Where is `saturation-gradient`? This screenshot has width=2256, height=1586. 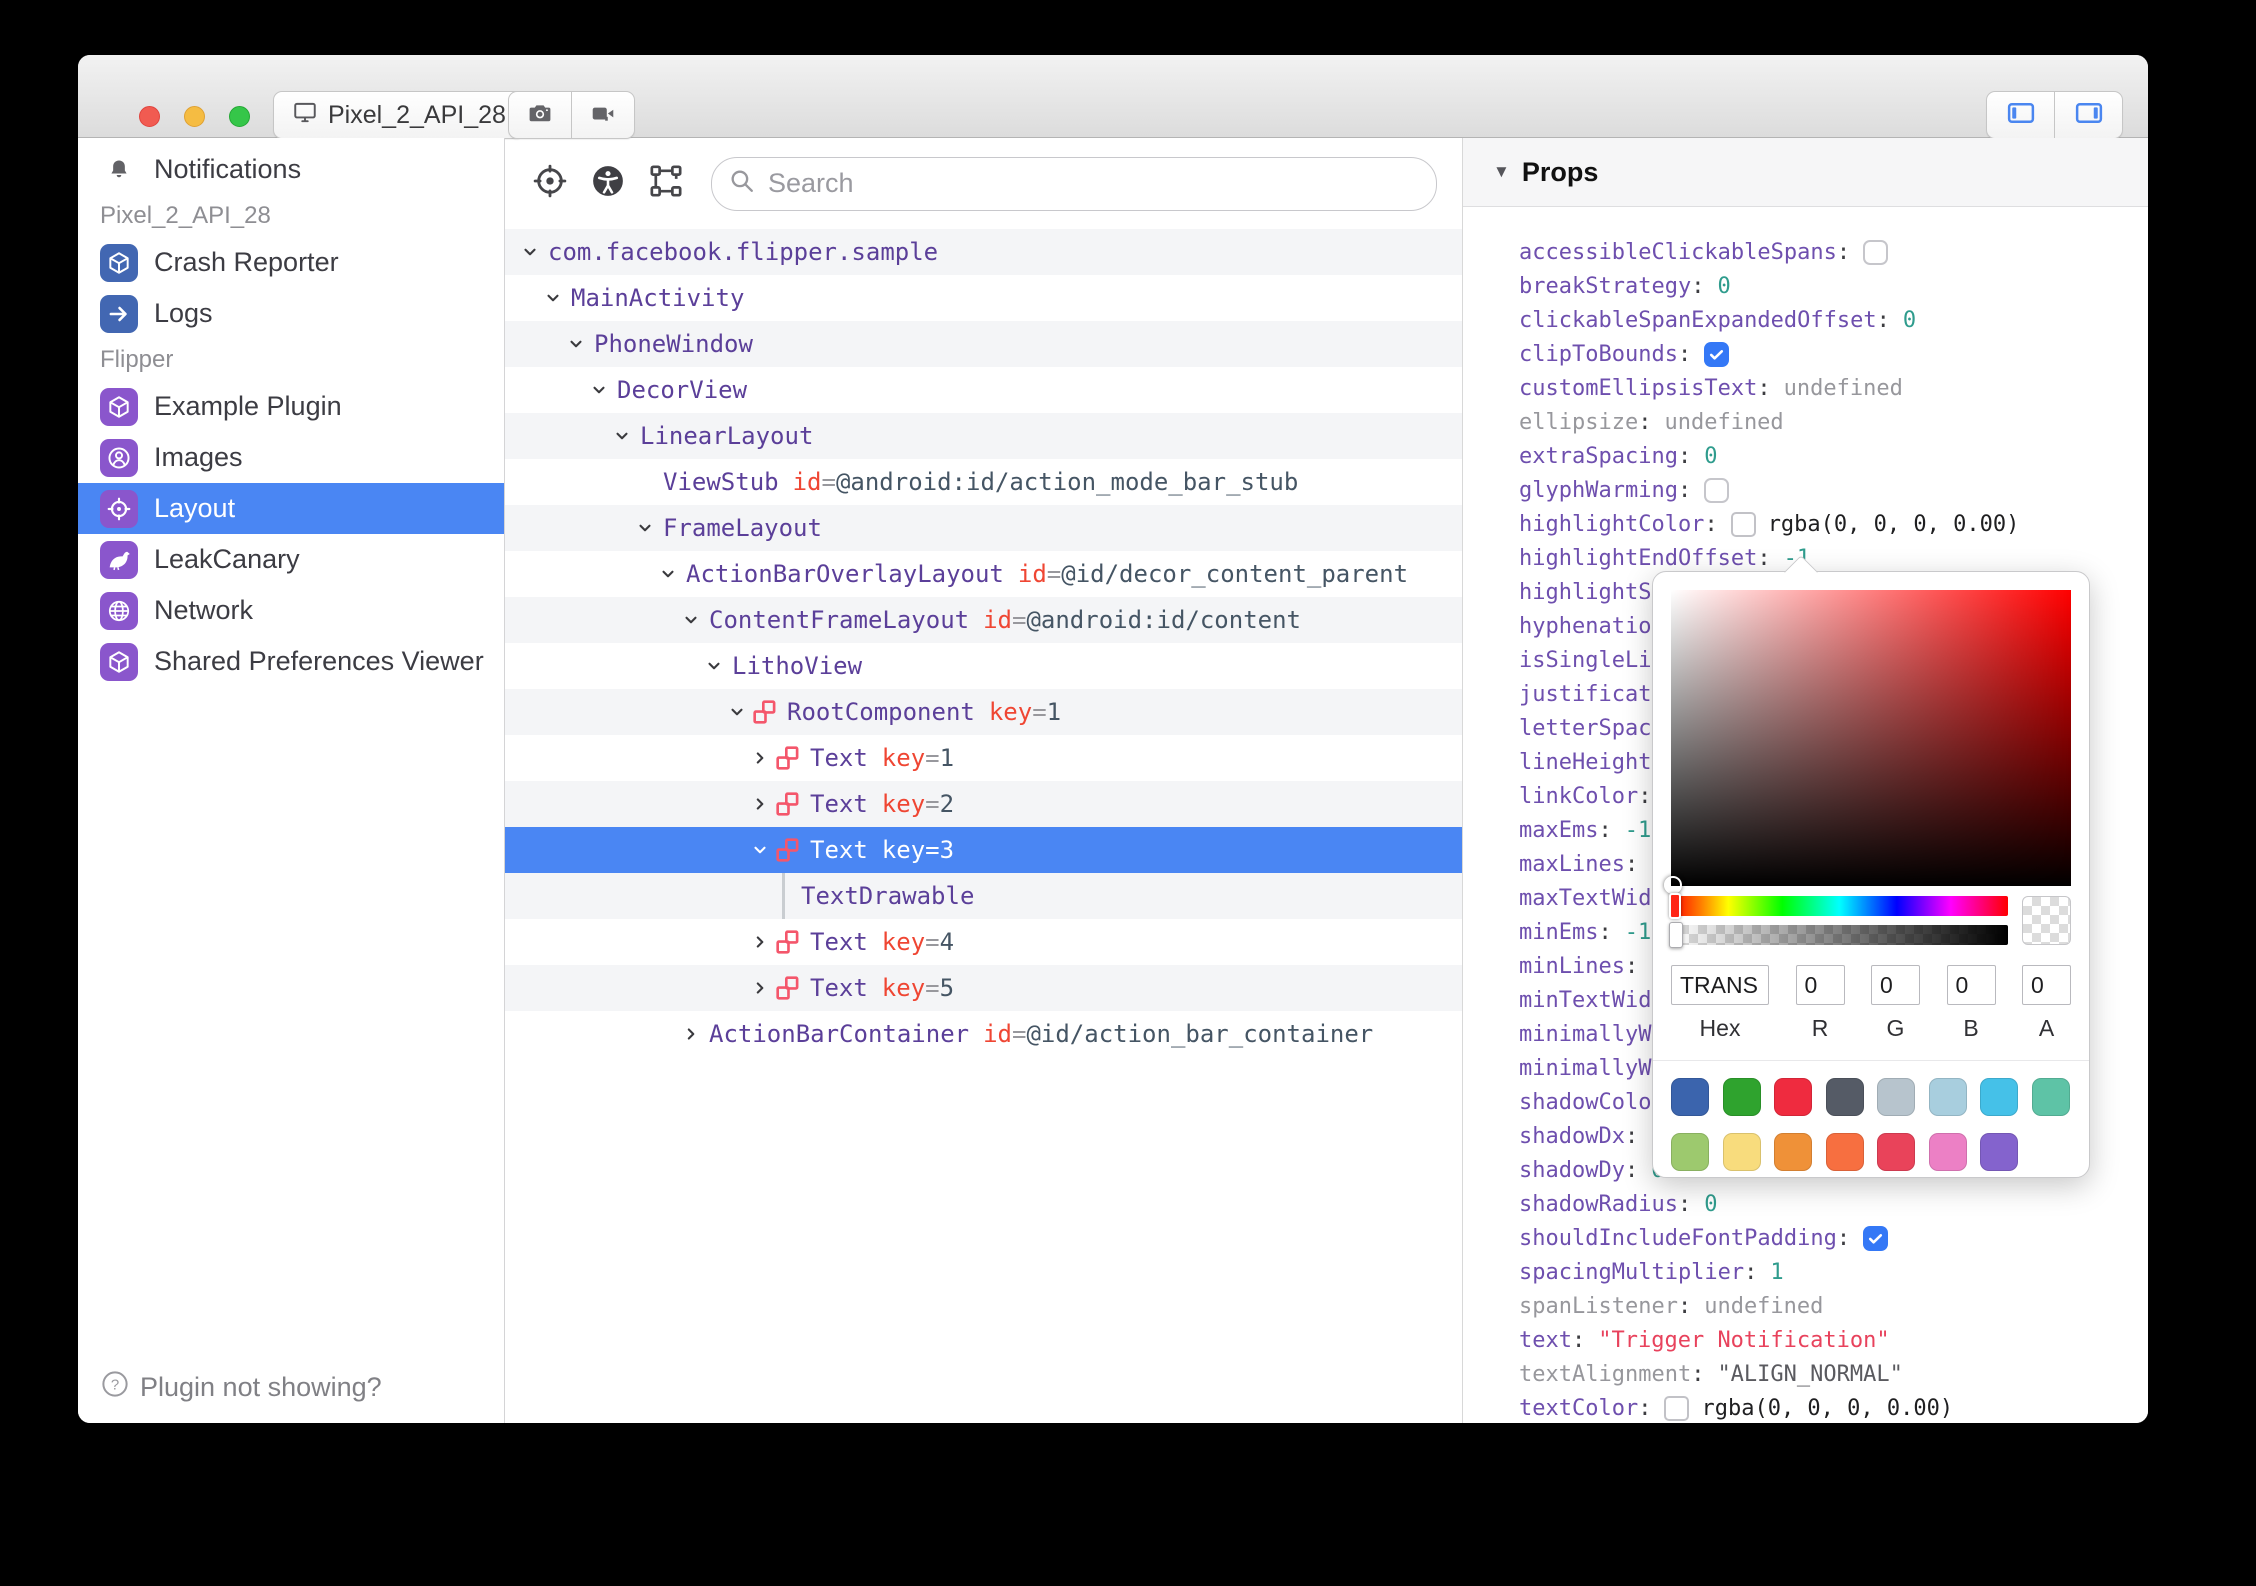 saturation-gradient is located at coordinates (1867, 742).